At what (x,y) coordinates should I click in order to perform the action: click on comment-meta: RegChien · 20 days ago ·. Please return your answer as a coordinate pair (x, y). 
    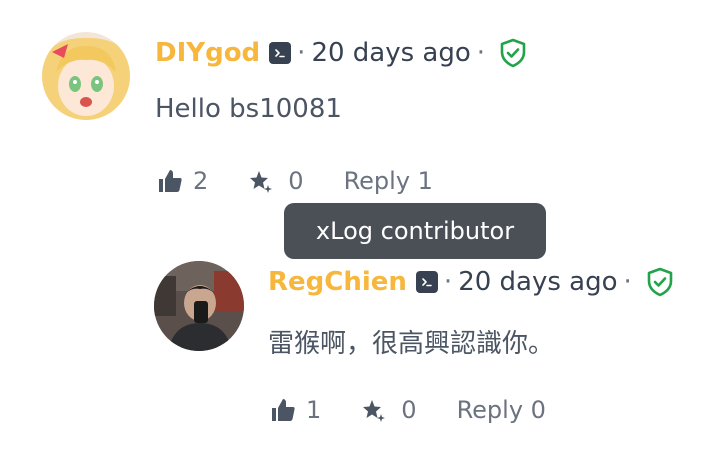
    Looking at the image, I should click on (471, 282).